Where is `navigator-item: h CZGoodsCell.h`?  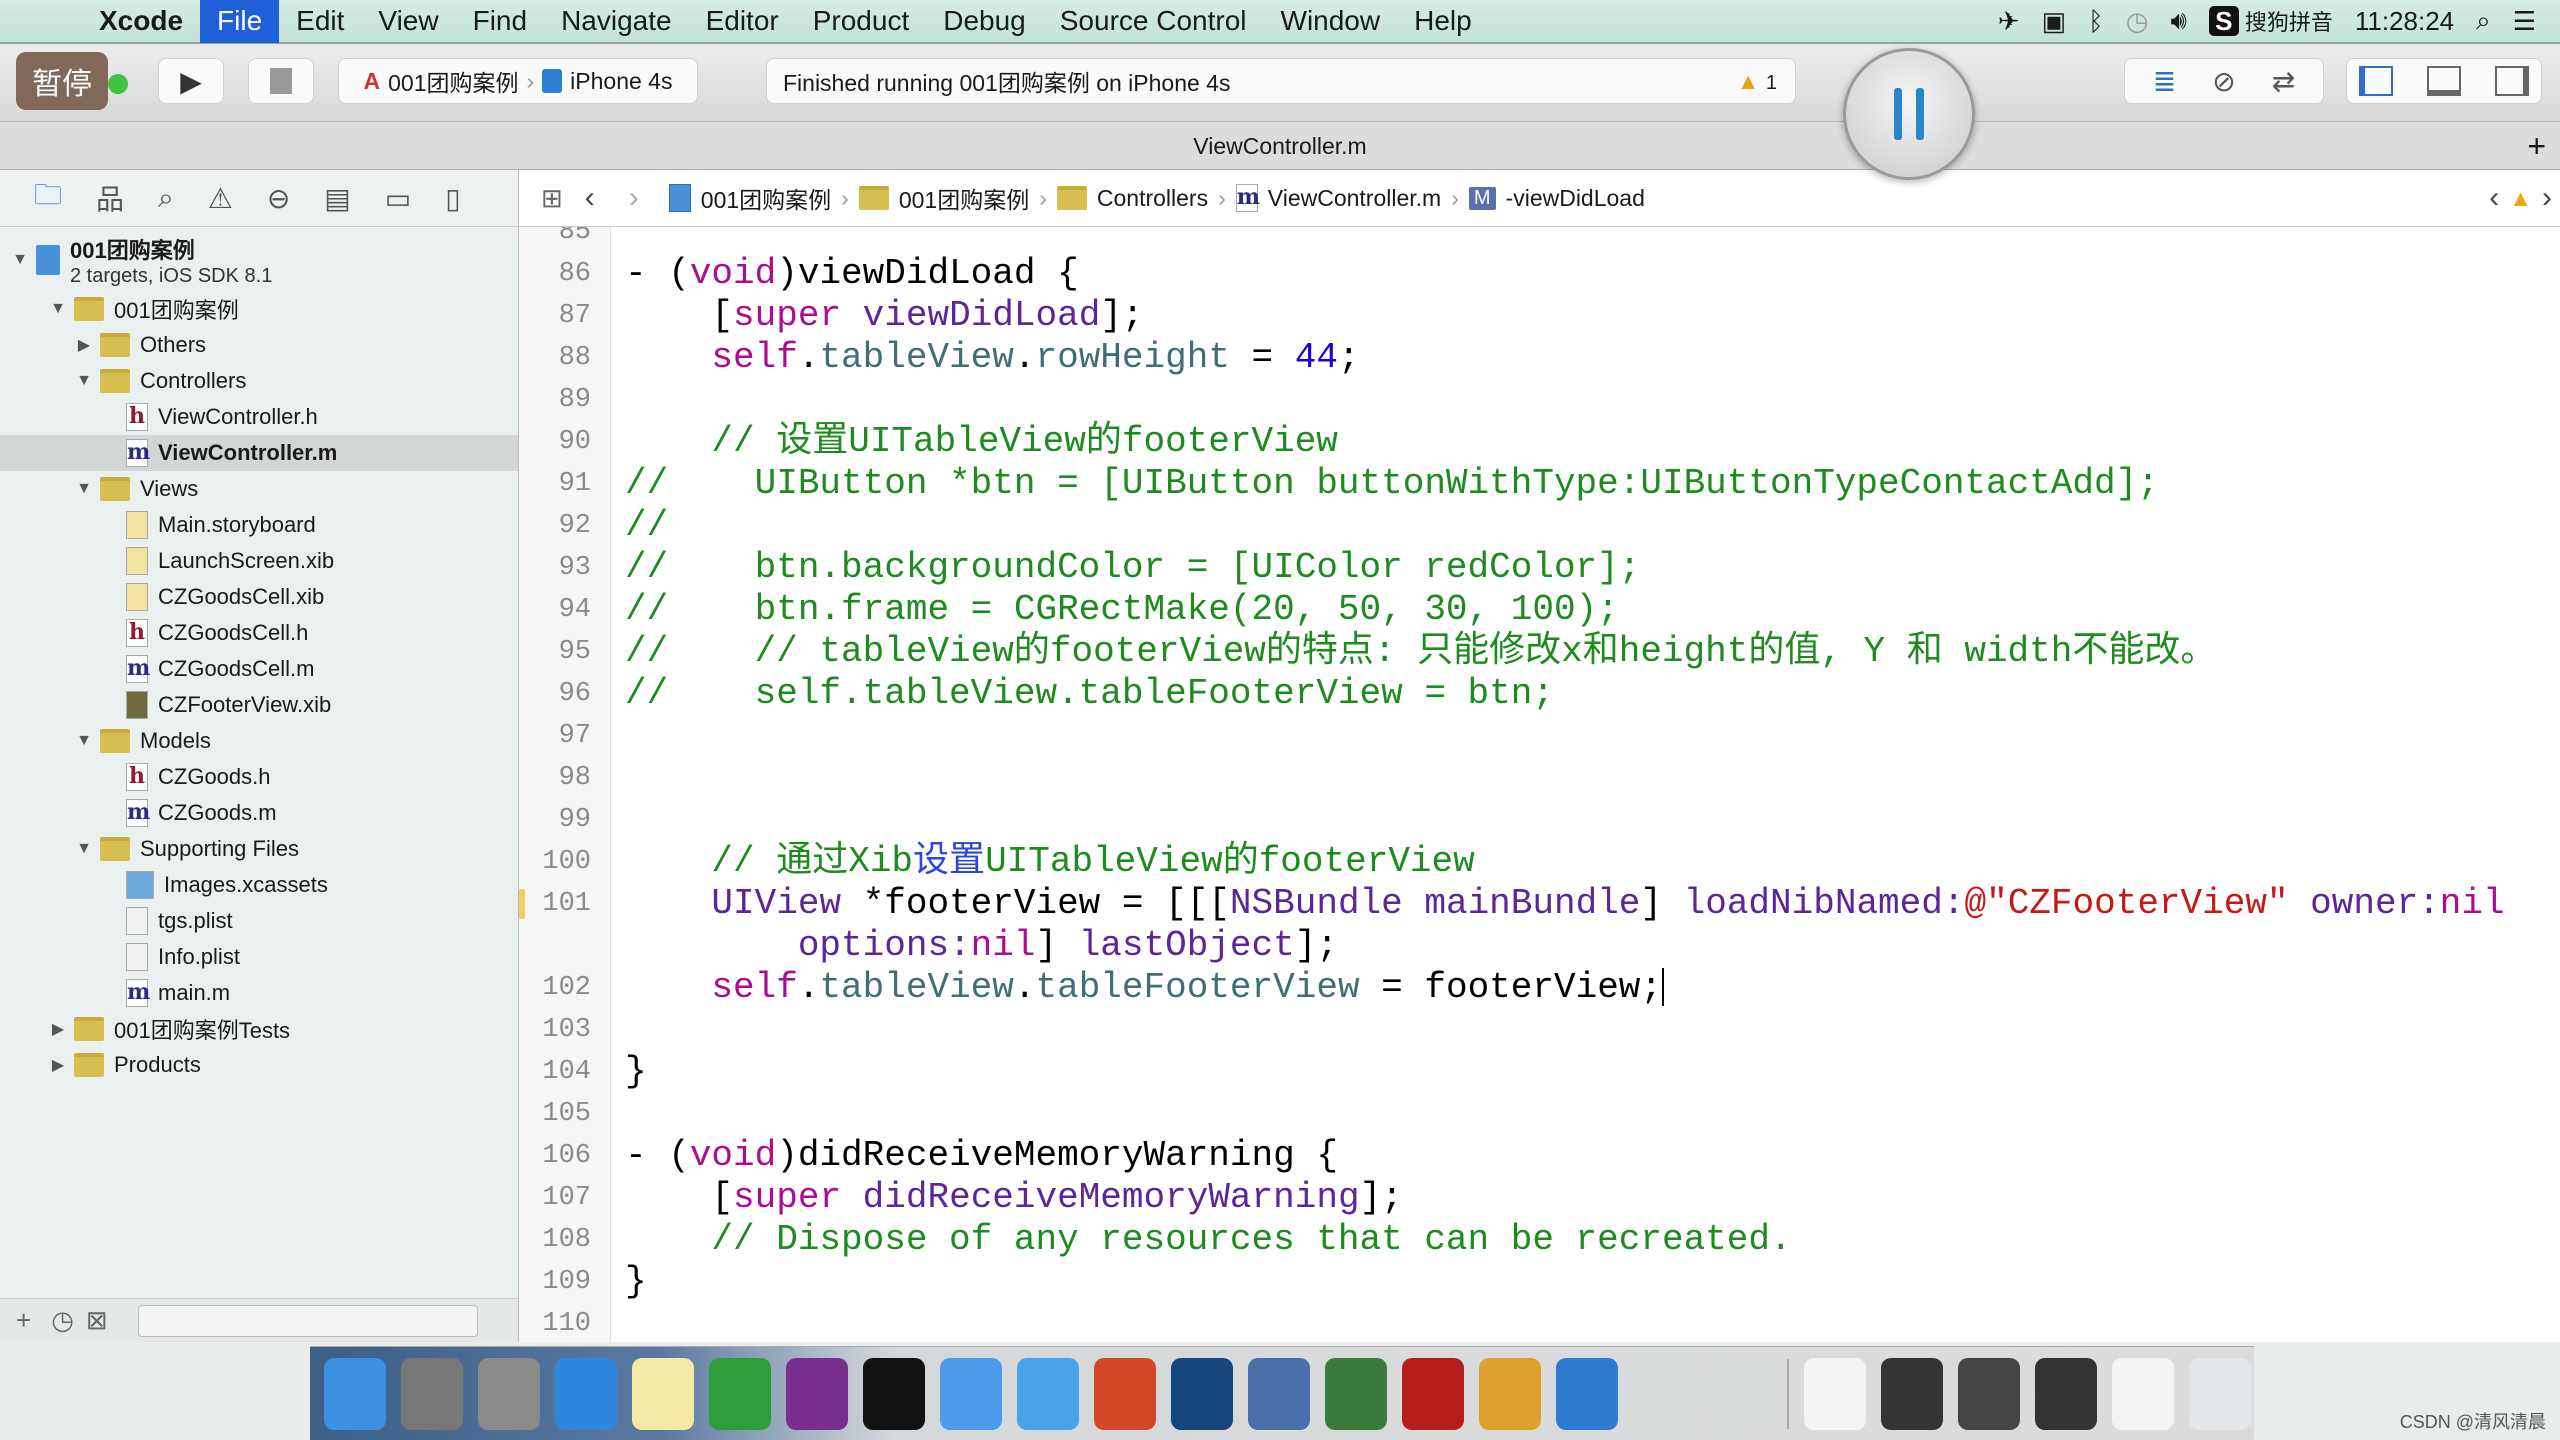
navigator-item: h CZGoodsCell.h is located at coordinates (259, 633).